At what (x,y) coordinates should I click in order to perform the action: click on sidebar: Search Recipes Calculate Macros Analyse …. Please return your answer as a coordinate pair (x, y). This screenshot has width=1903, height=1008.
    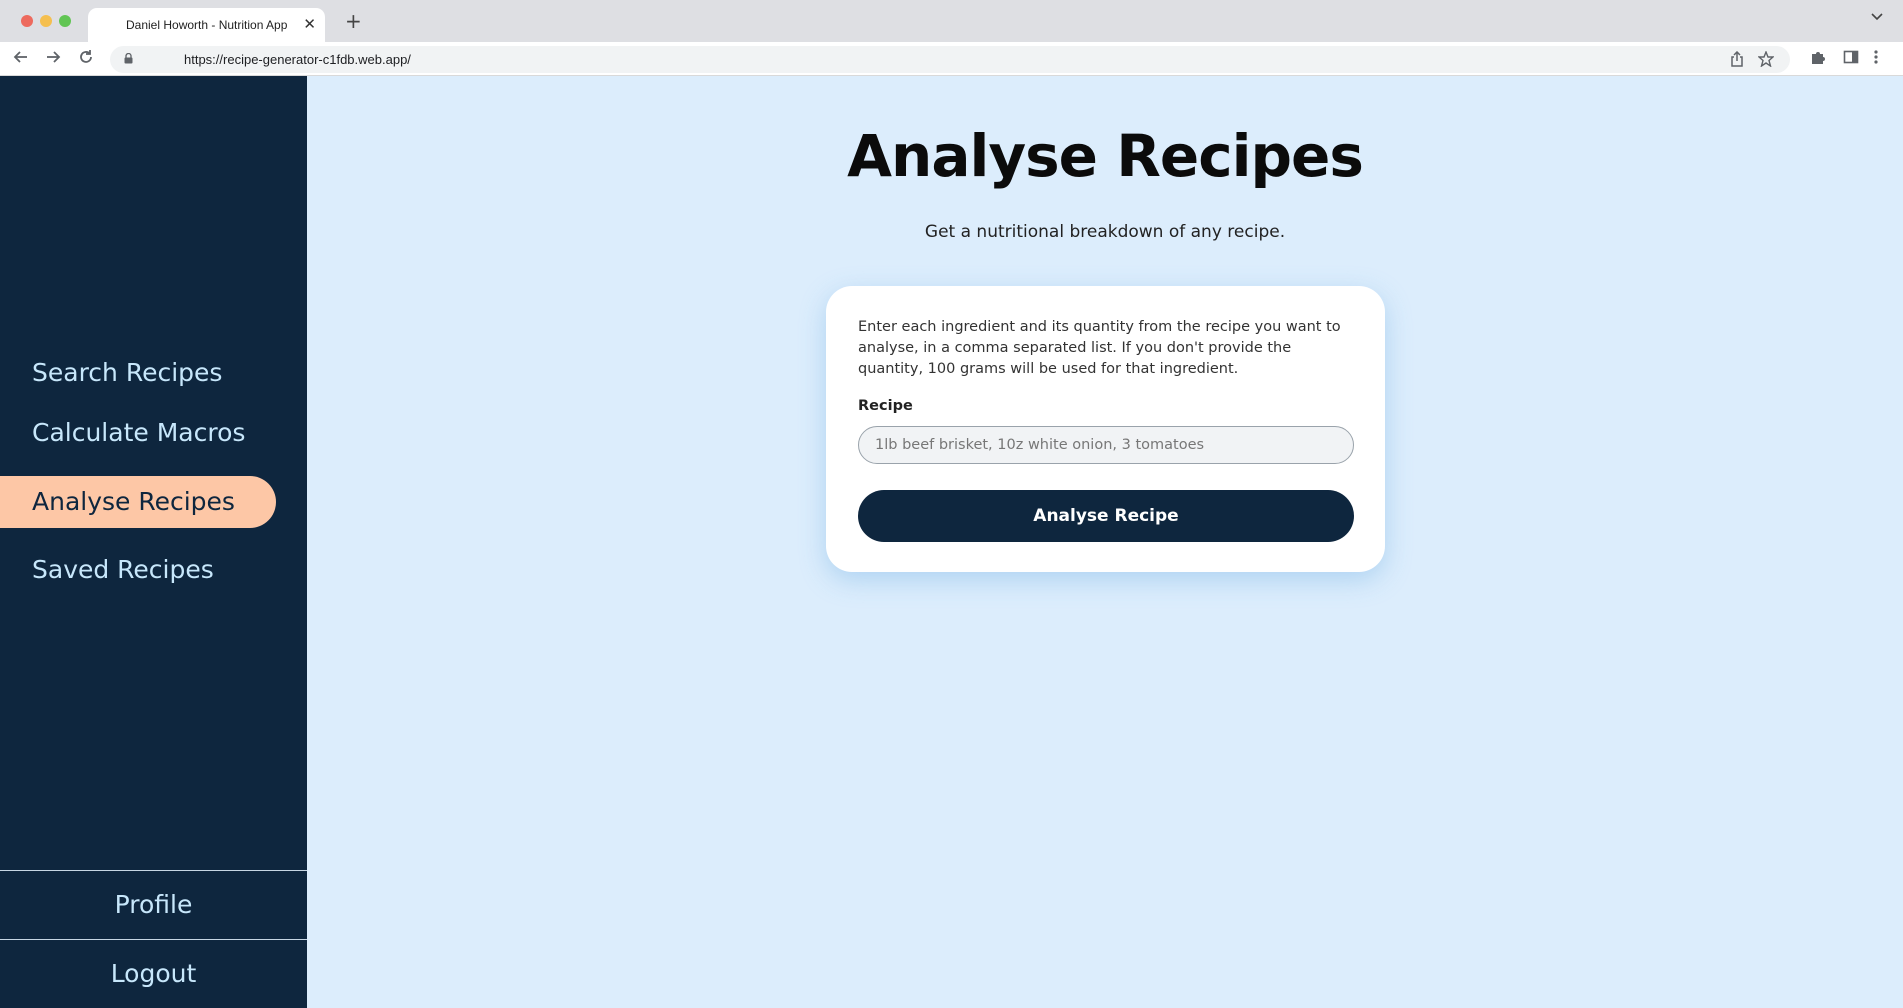
    Looking at the image, I should click on (153, 542).